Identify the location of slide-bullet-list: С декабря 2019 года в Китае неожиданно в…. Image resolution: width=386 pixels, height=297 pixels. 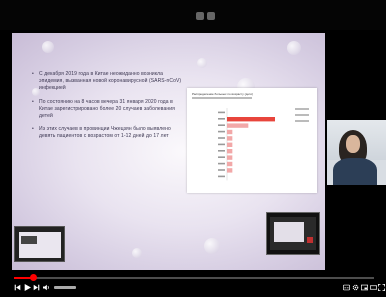
(107, 109).